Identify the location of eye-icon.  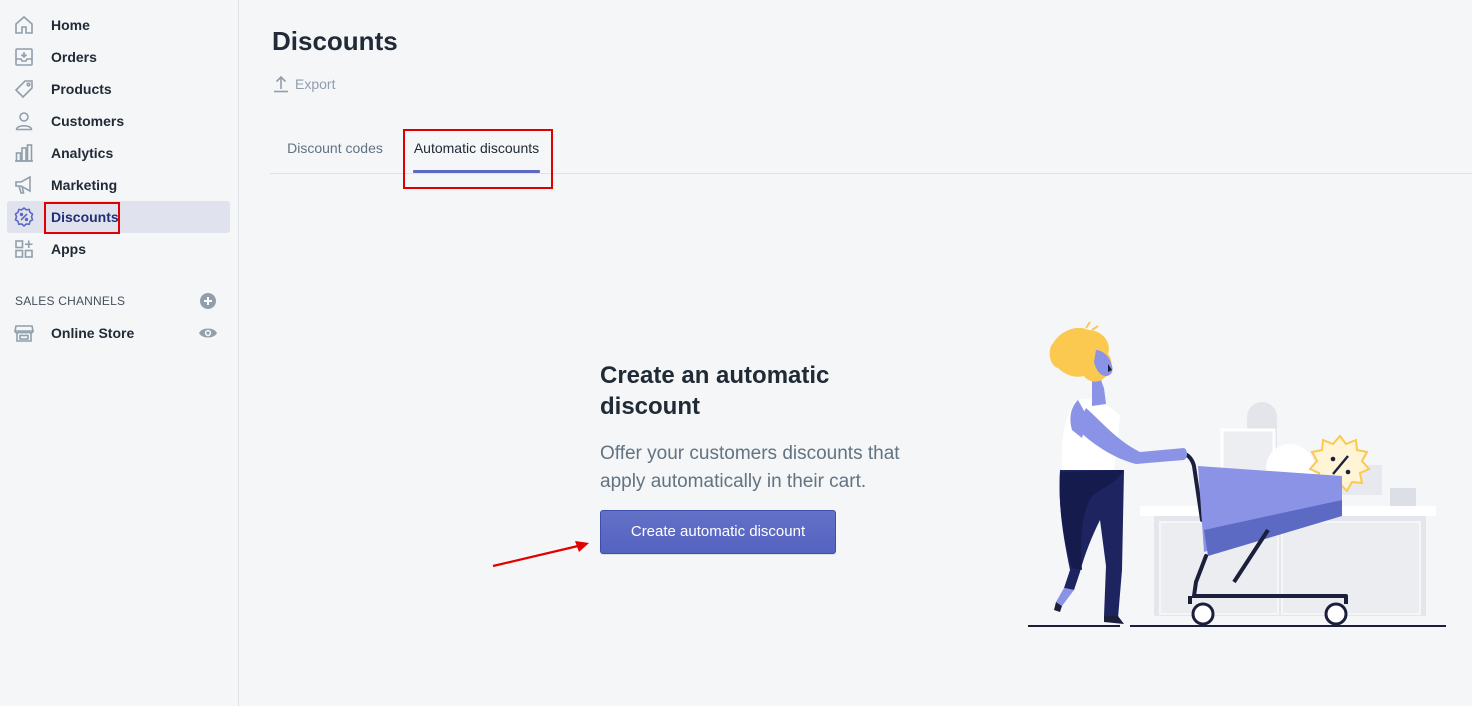
(208, 333).